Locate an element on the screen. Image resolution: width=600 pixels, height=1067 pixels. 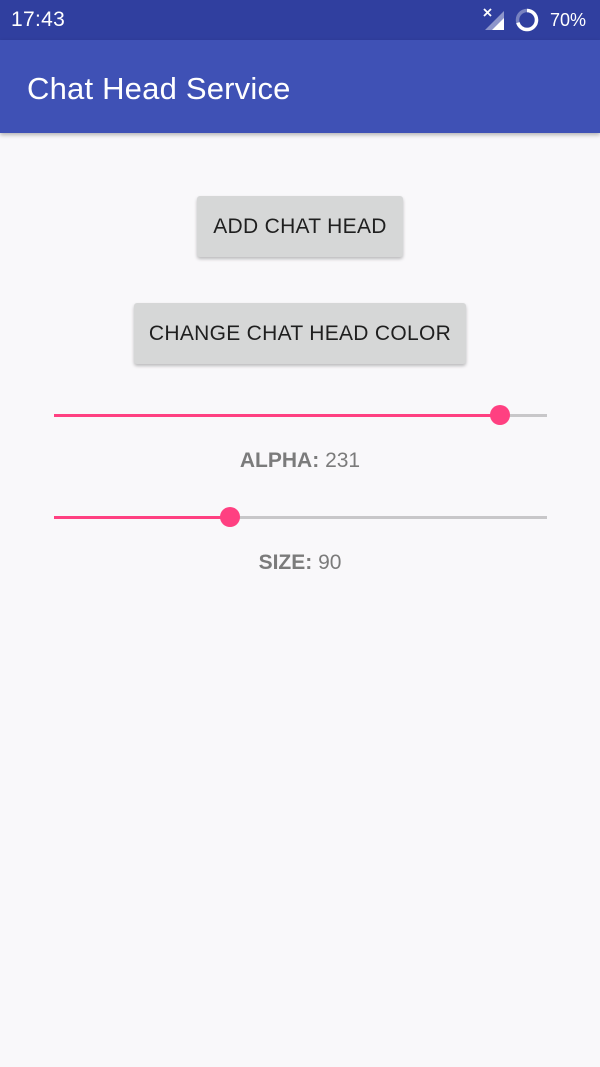
page-title: Chat Head Service is located at coordinates (159, 88).